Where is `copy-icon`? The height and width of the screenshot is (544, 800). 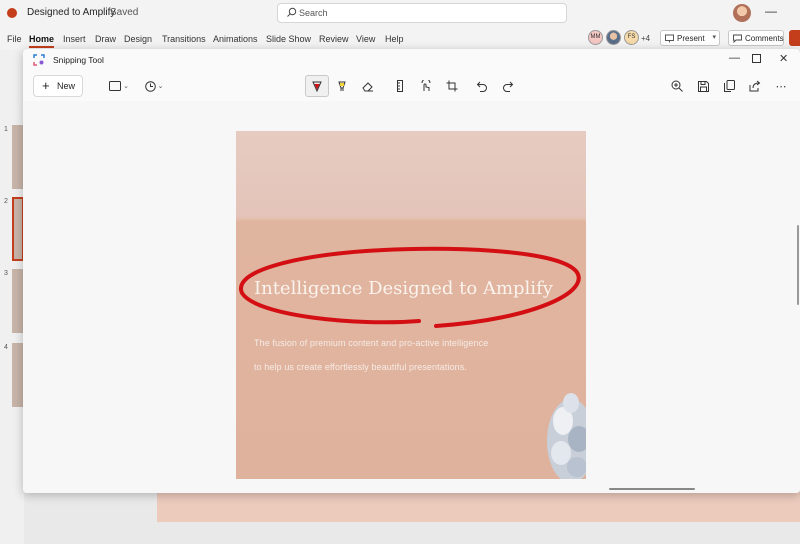 copy-icon is located at coordinates (729, 86).